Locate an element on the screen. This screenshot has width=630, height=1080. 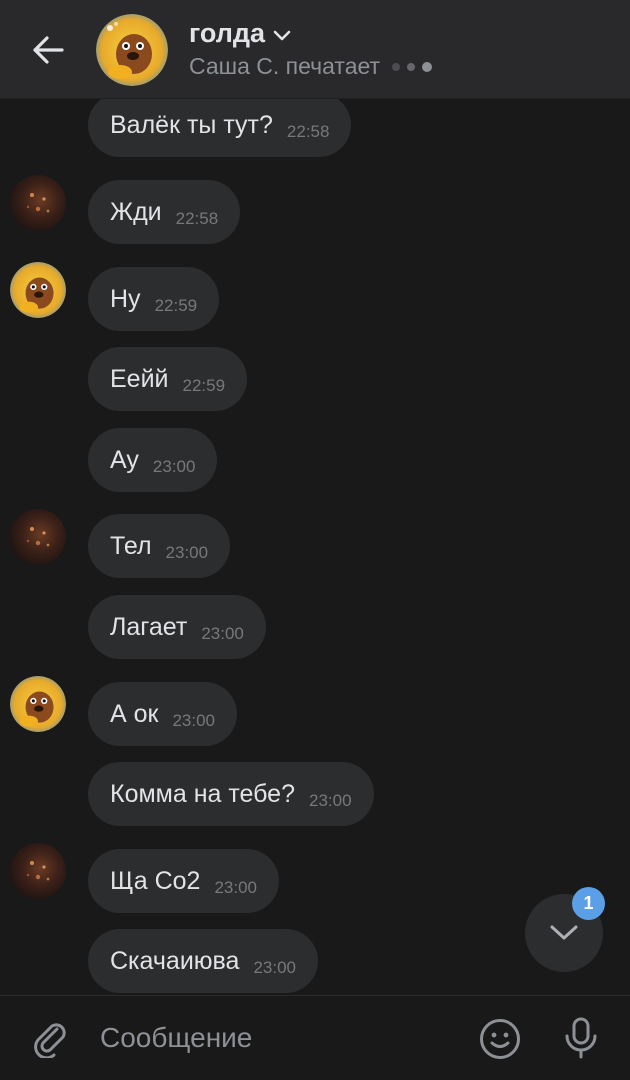
message-bubble: Комма на тебе? 23:00 is located at coordinates (231, 794).